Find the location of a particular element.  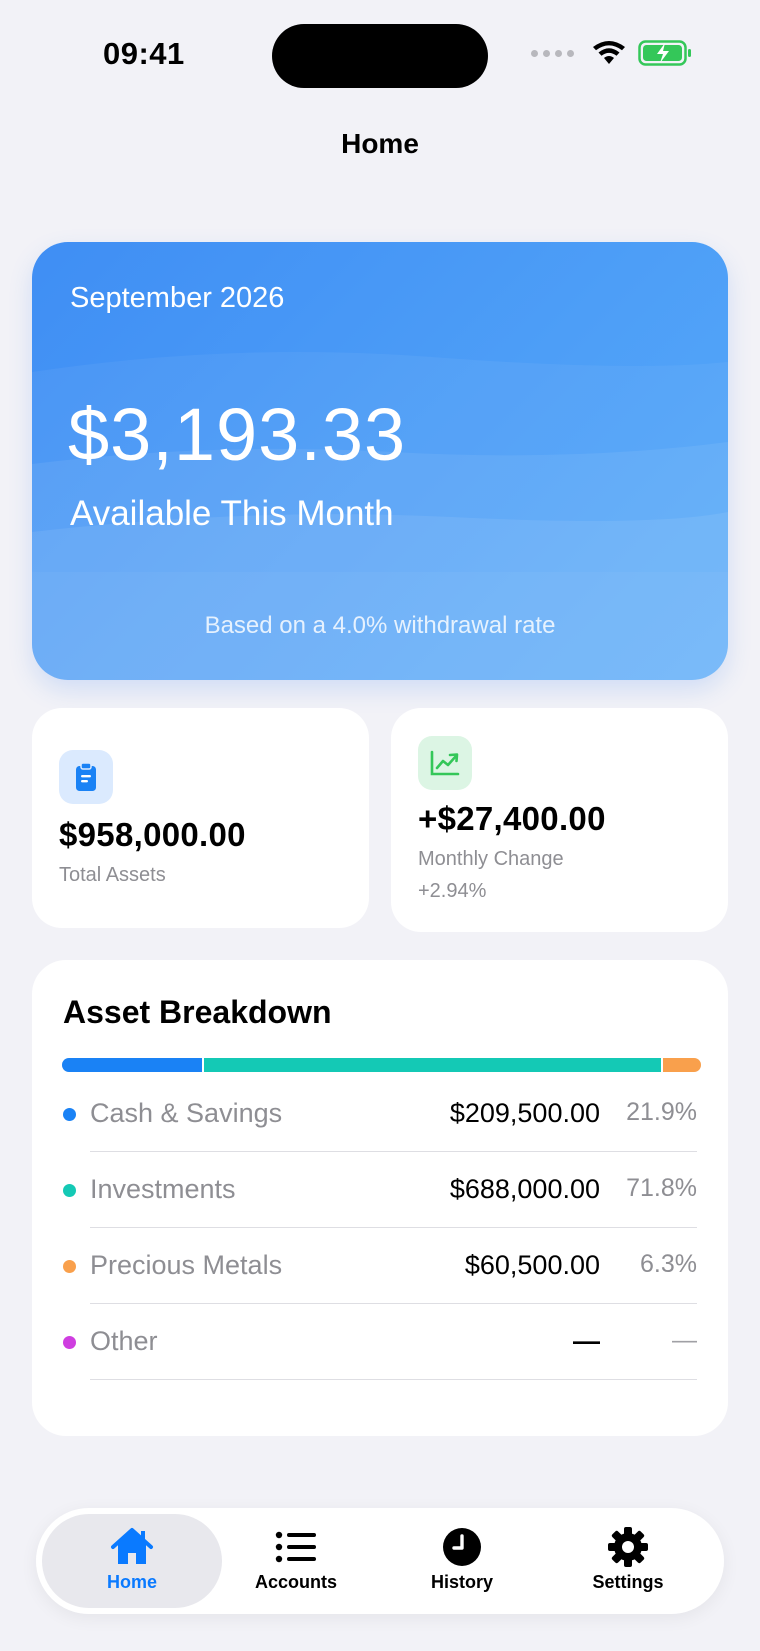

trend-up-icon is located at coordinates (445, 763).